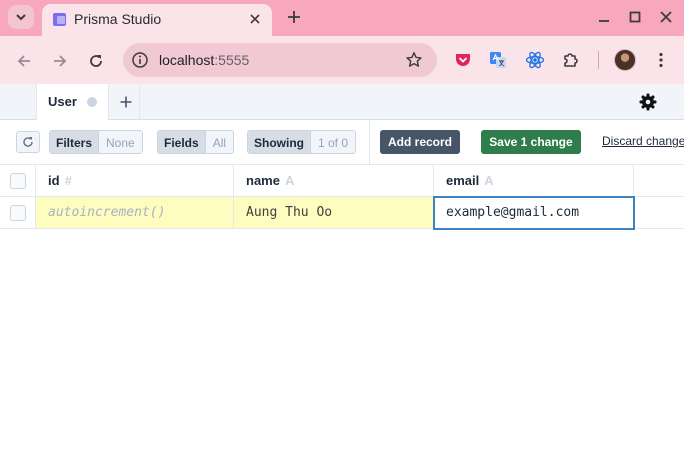 This screenshot has width=684, height=475. What do you see at coordinates (187, 60) in the screenshot?
I see `url-host: localhost` at bounding box center [187, 60].